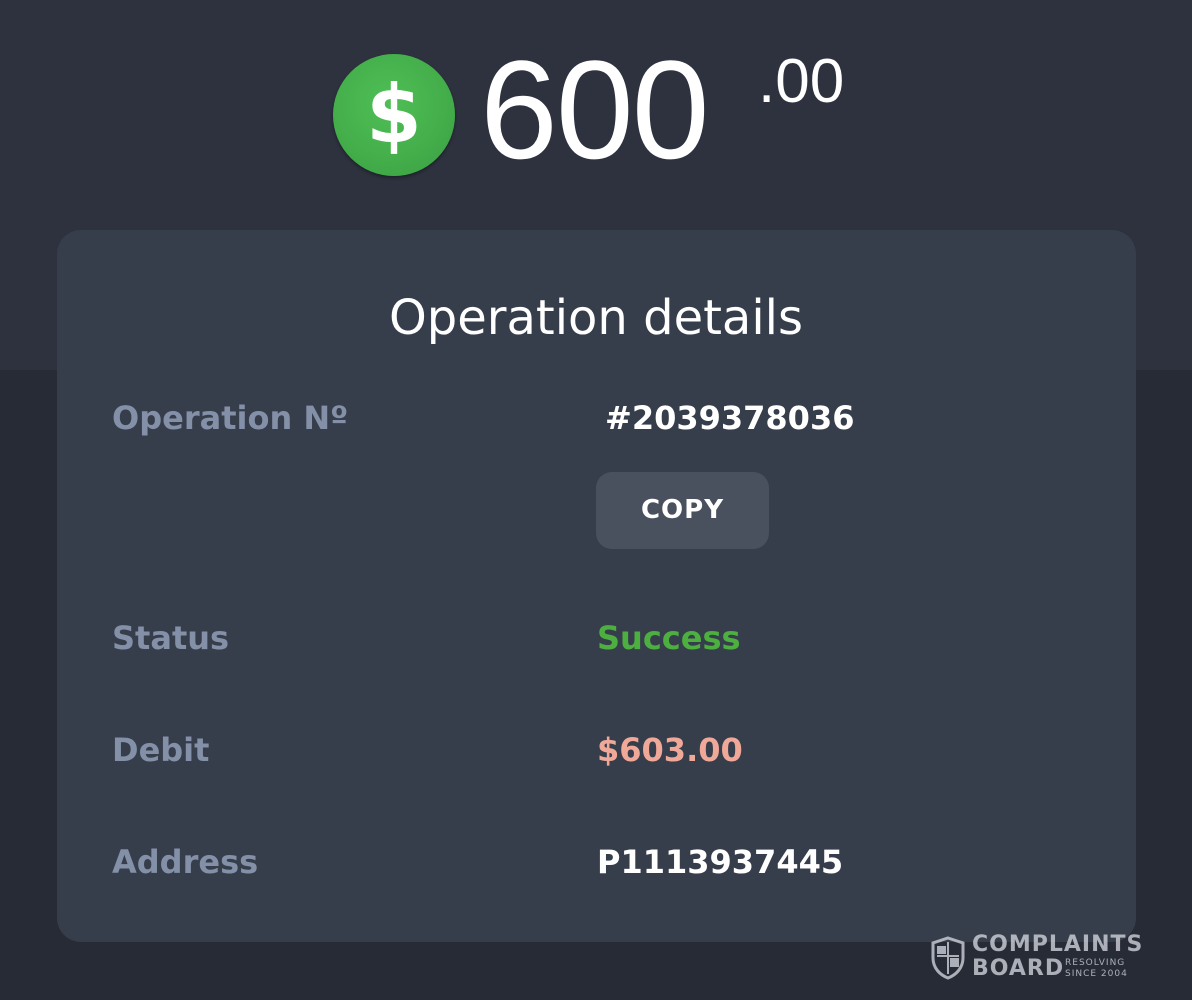 This screenshot has height=1000, width=1192. Describe the element at coordinates (730, 418) in the screenshot. I see `operation-number-value: #2039378036` at that location.